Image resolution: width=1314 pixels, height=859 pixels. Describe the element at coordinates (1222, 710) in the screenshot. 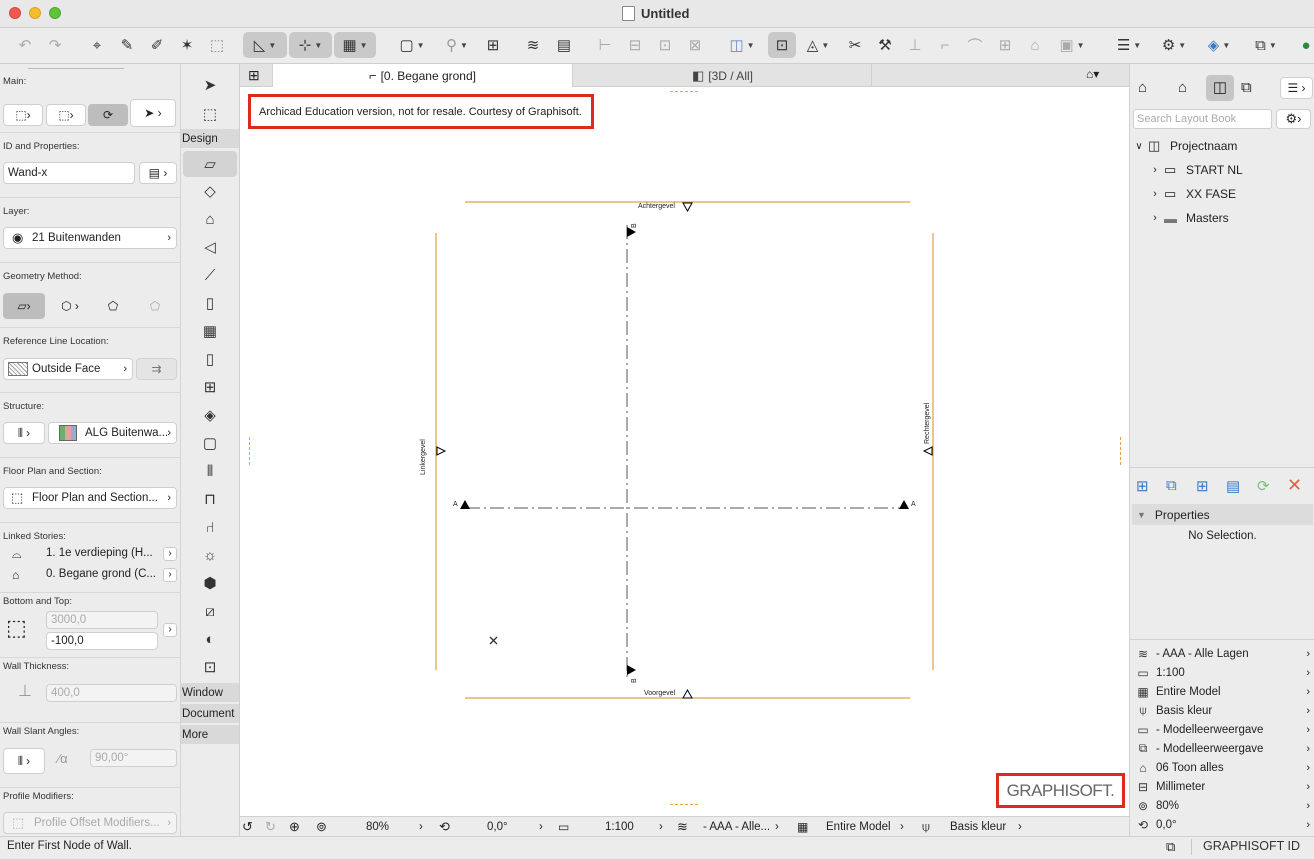

I see `quick-option-pen: ⍦ Basis kleur ›` at that location.